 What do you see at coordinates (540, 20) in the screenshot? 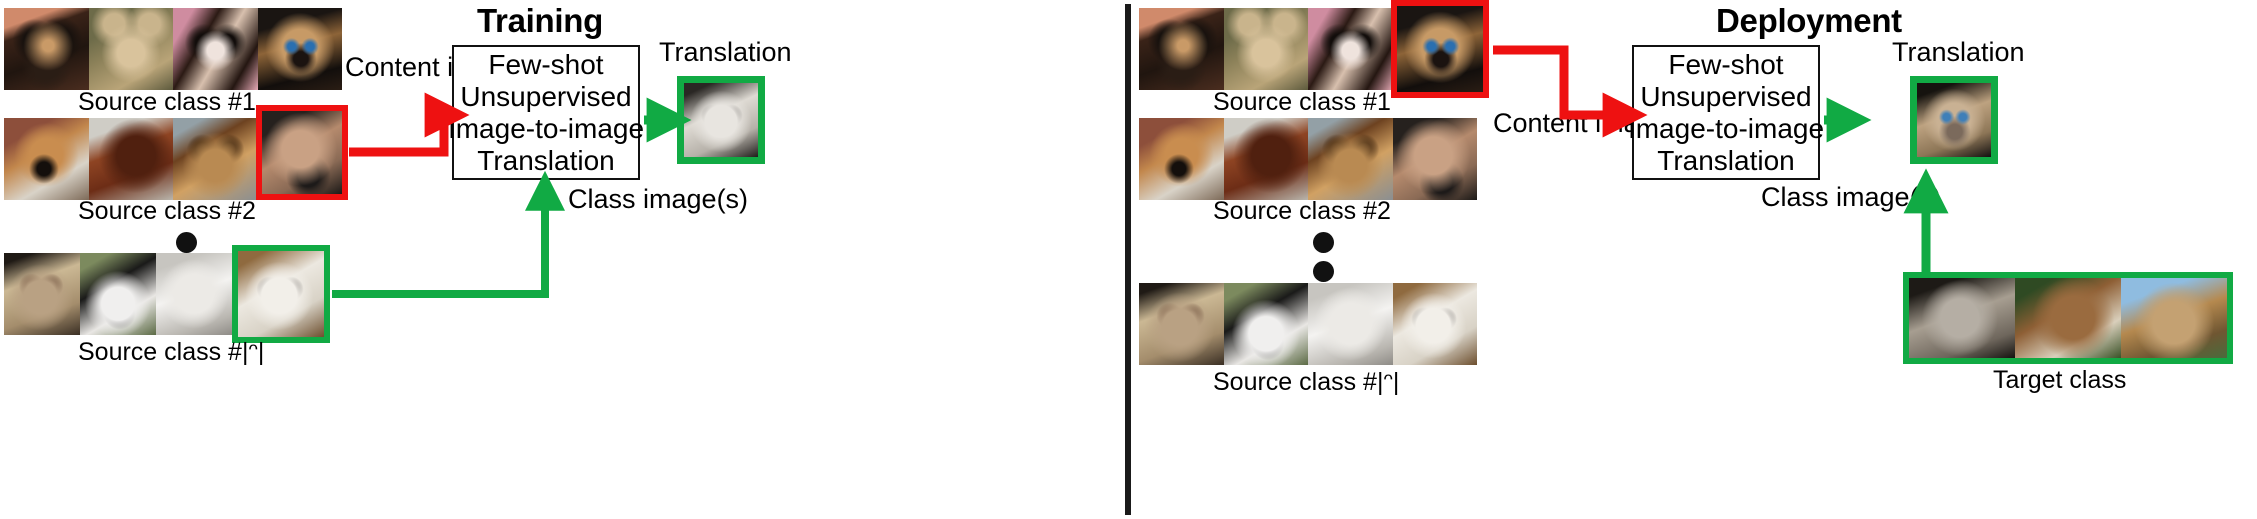
I see `panel-title-training: Training` at bounding box center [540, 20].